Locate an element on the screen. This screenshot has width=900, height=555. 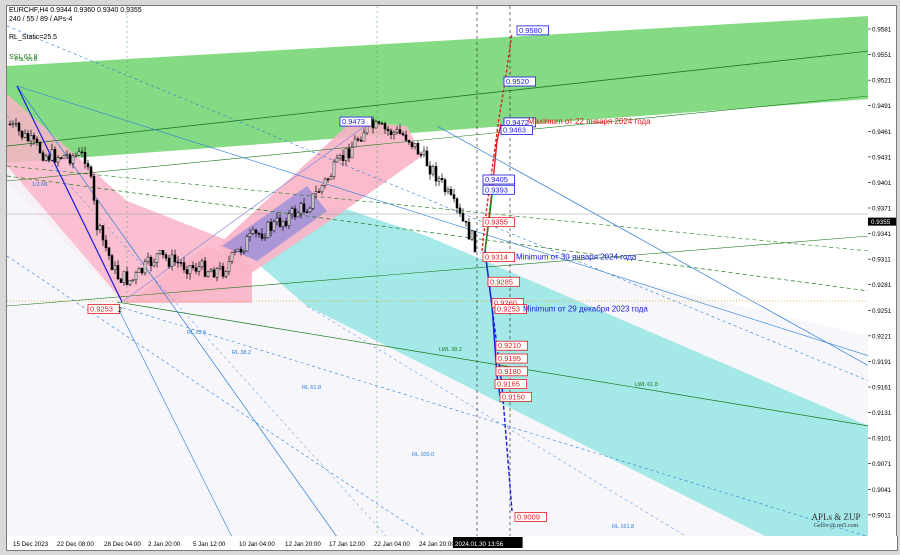
price-tick-label: 0.9491 is located at coordinates (882, 106).